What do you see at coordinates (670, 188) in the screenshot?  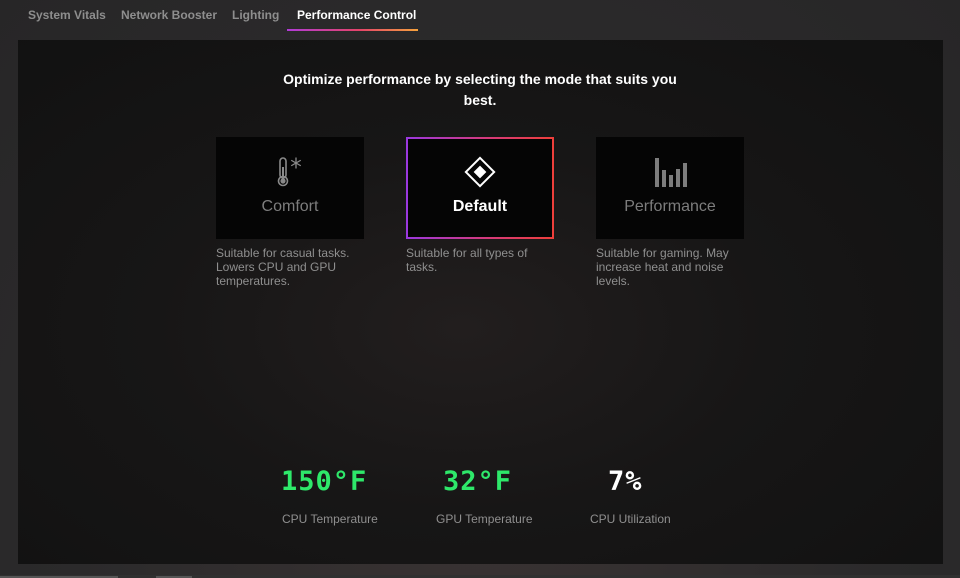 I see `mode-card-performance: Performance` at bounding box center [670, 188].